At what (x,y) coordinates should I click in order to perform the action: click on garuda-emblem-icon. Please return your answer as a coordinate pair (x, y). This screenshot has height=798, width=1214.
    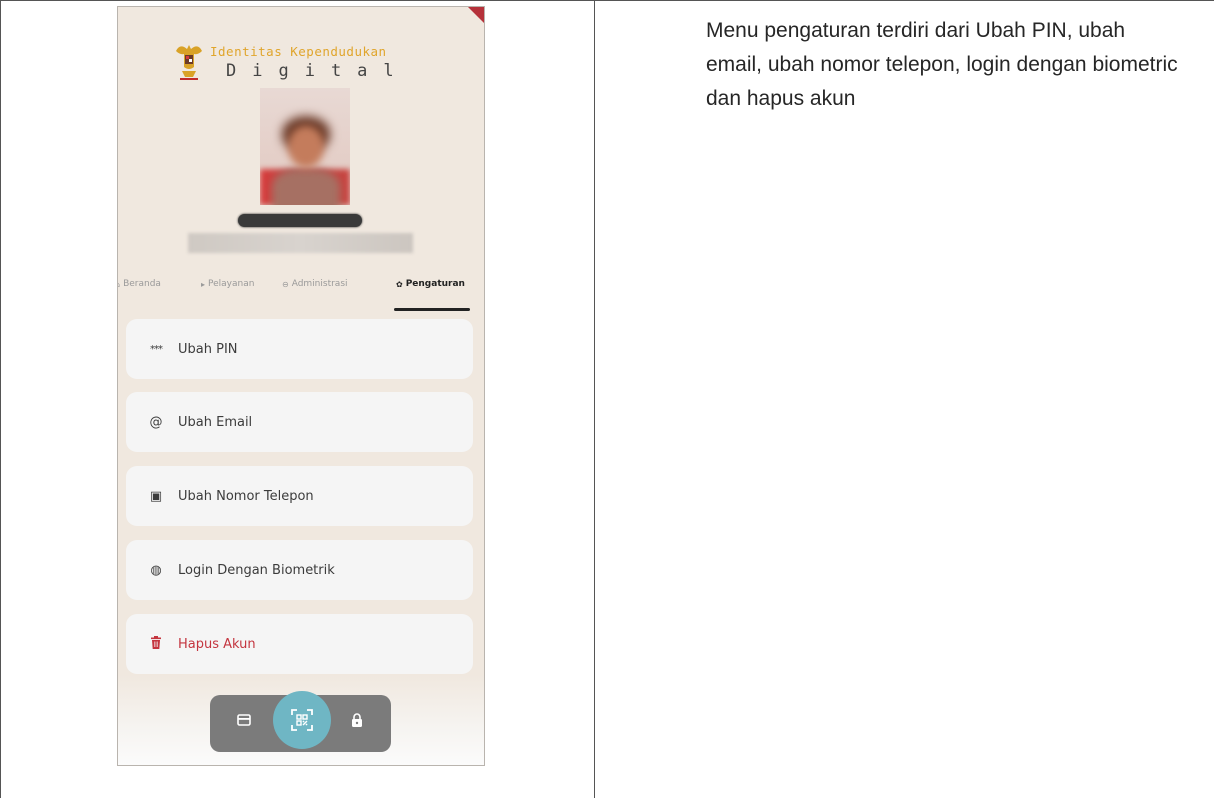
    Looking at the image, I should click on (189, 62).